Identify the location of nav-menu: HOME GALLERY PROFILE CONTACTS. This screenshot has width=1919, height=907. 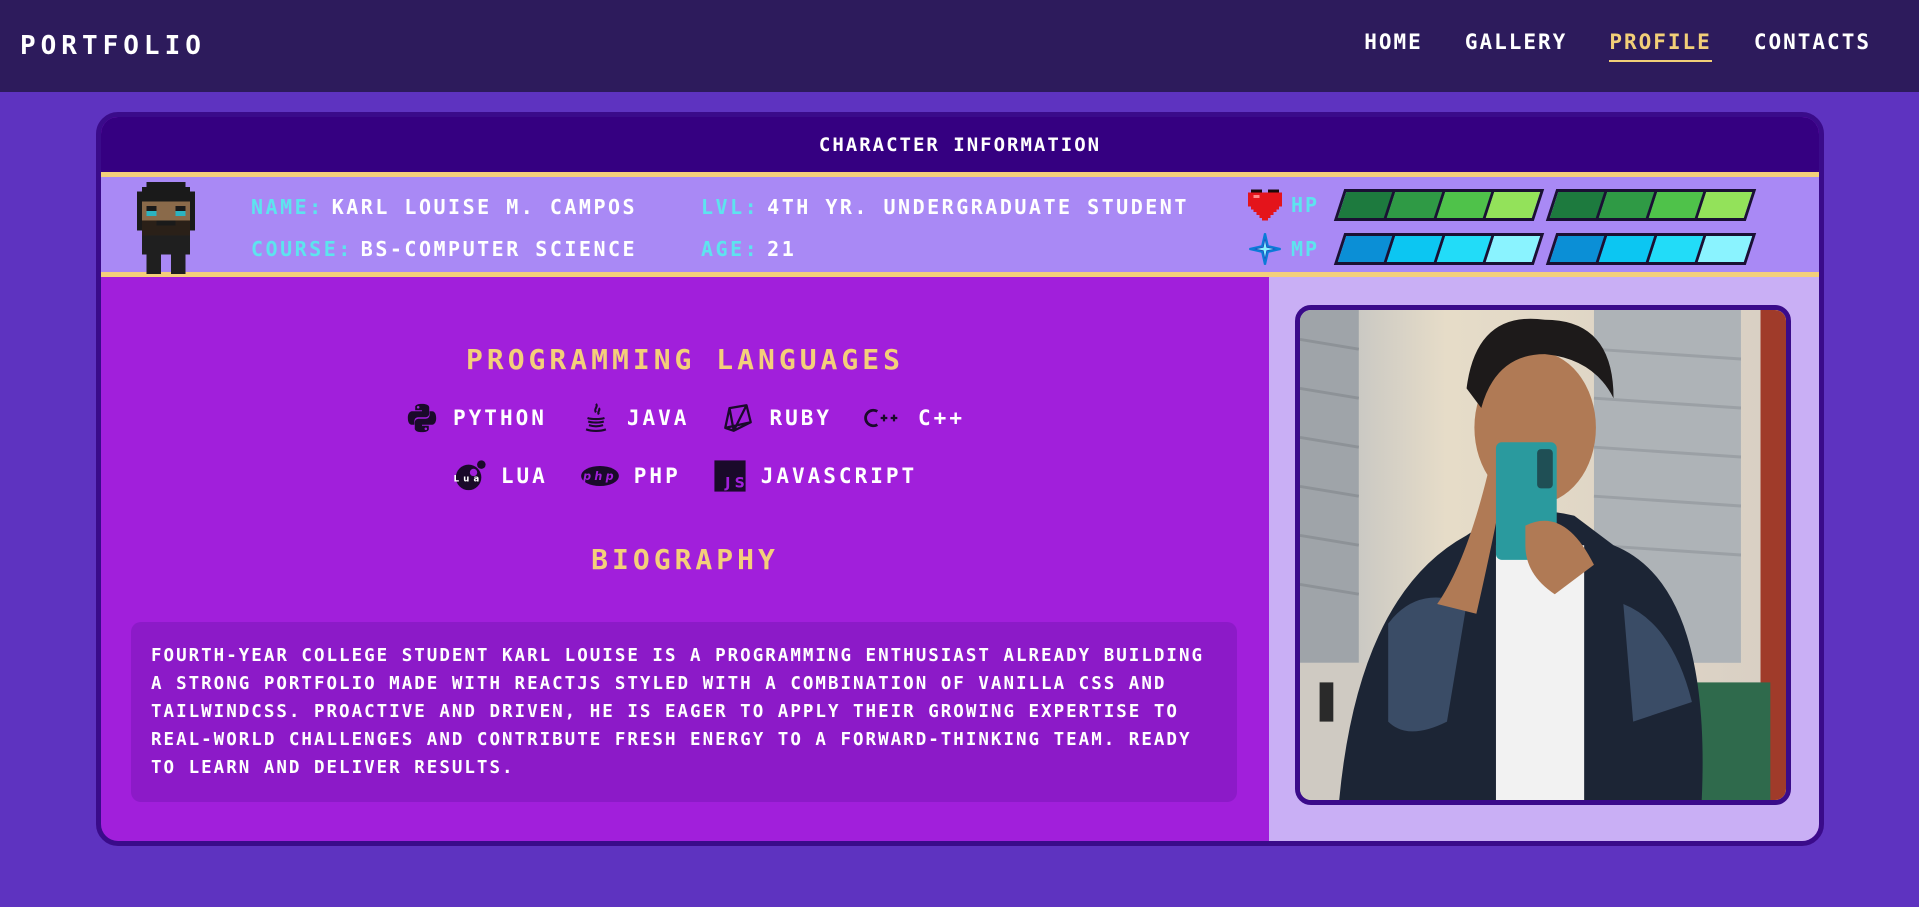
(1617, 46).